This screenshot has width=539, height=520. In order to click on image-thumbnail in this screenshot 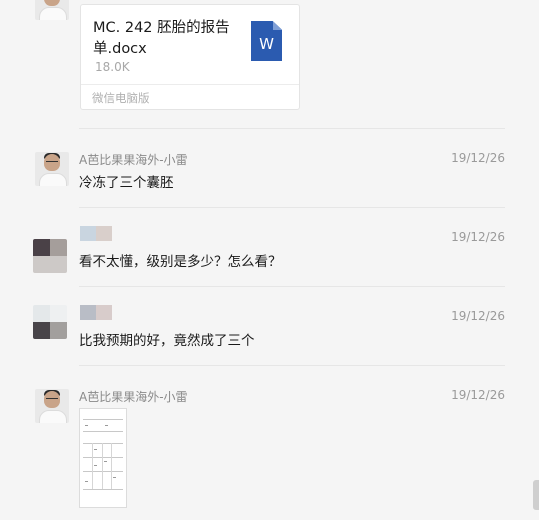, I will do `click(103, 458)`.